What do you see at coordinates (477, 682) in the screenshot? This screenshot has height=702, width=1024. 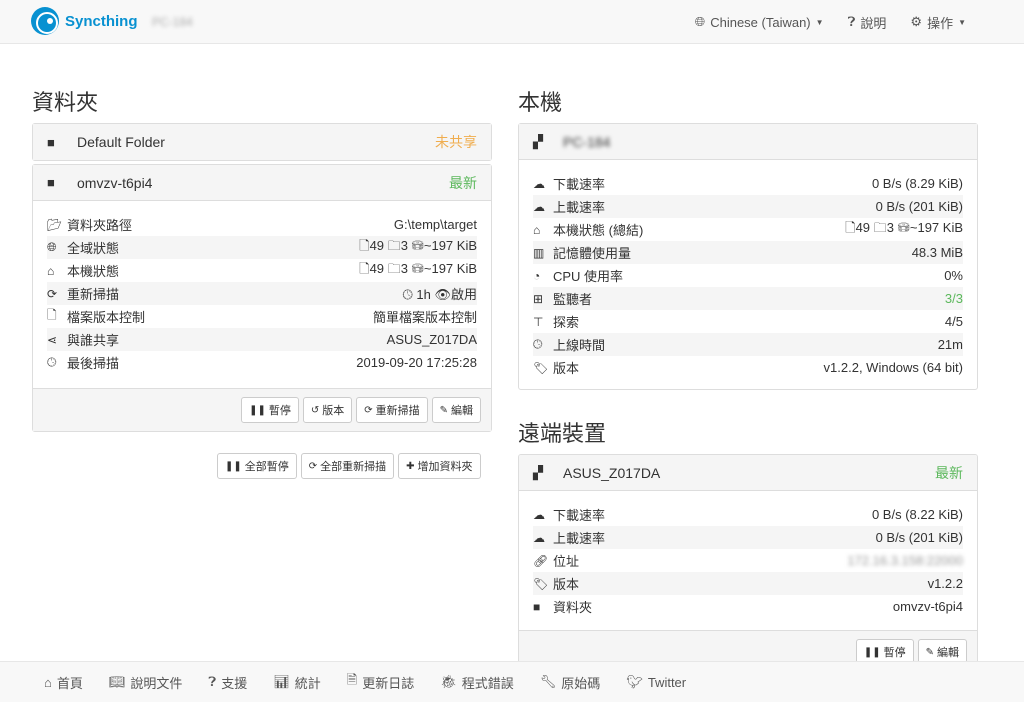 I see `footer-bugs-link: 🐞︎ 程式錯誤` at bounding box center [477, 682].